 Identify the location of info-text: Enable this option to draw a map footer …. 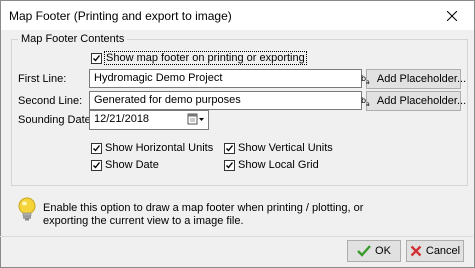
(203, 215).